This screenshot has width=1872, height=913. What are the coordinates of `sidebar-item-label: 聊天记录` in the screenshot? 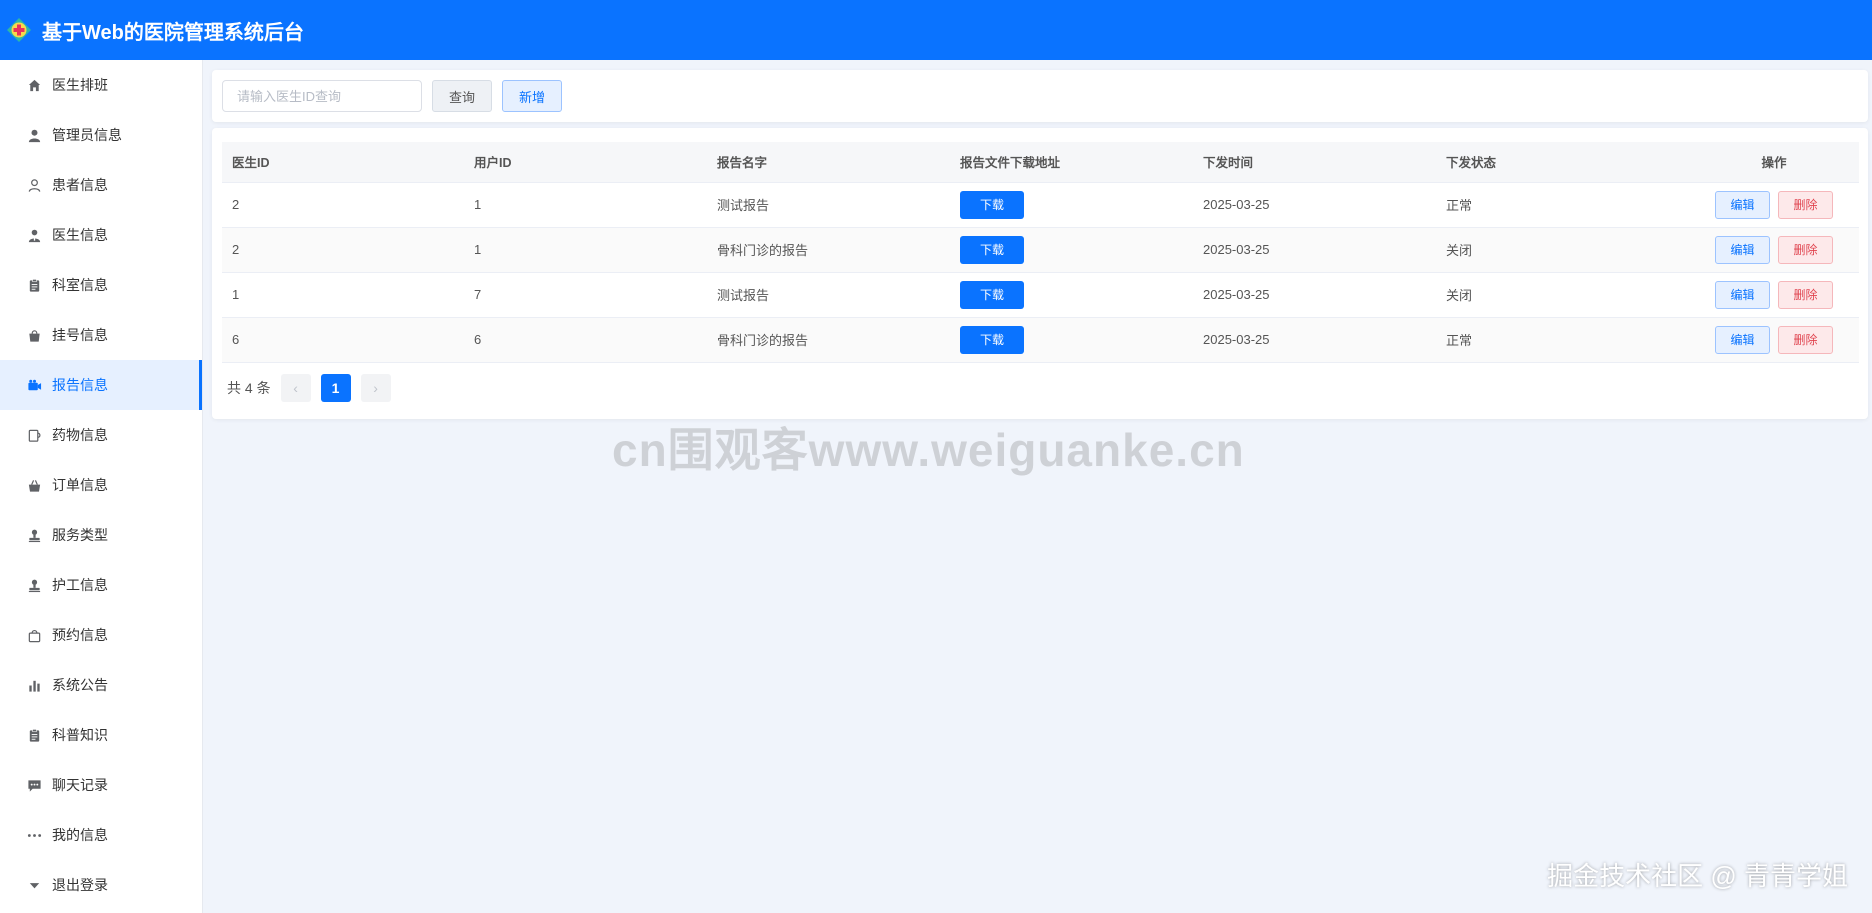 It's located at (80, 785).